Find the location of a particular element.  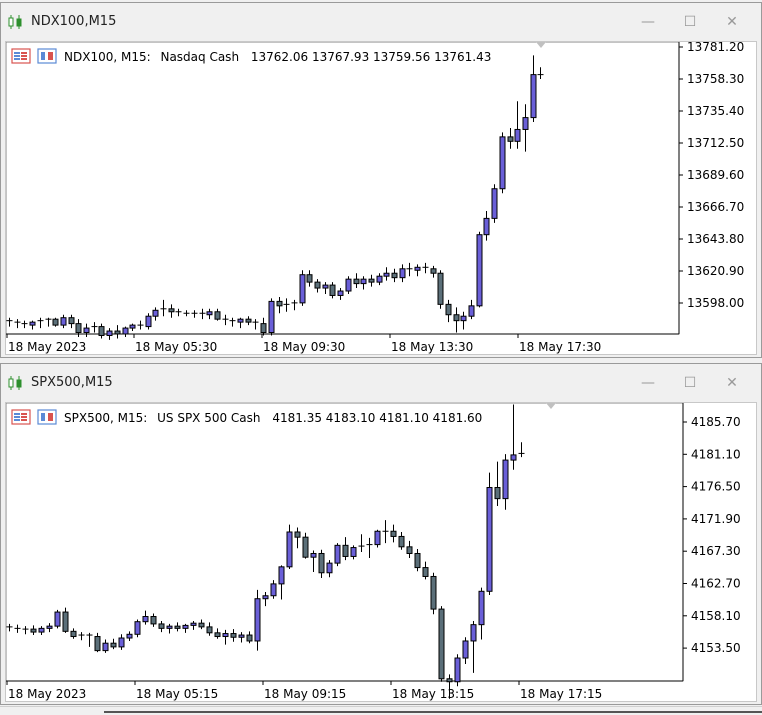

price-label: 13781.20 is located at coordinates (715, 48).